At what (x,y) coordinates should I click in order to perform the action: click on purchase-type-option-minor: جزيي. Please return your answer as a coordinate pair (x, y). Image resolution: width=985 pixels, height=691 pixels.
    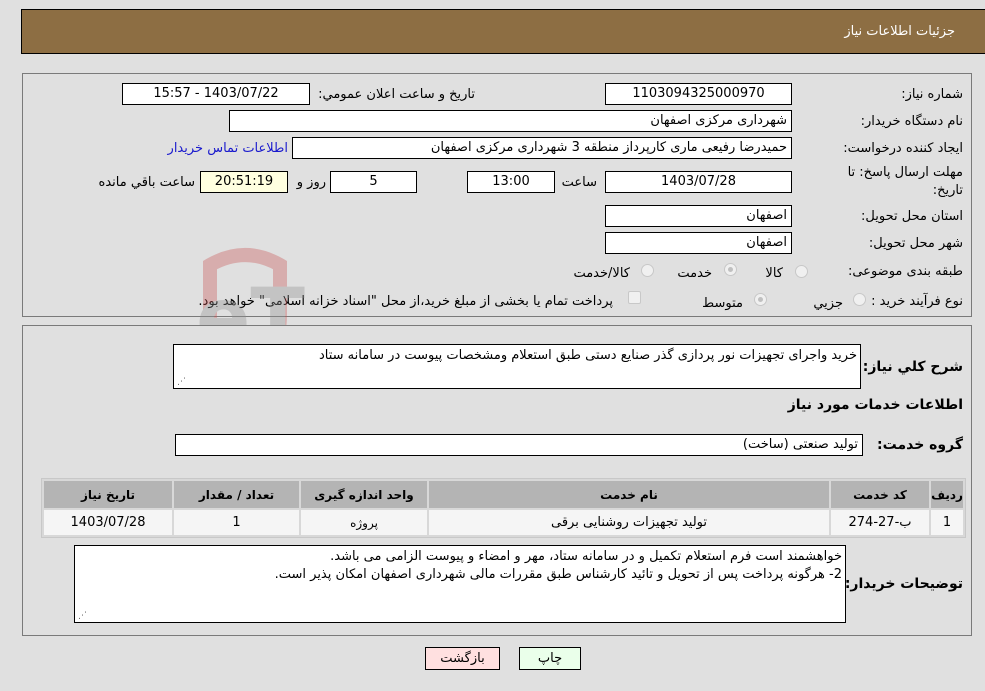
    Looking at the image, I should click on (828, 303).